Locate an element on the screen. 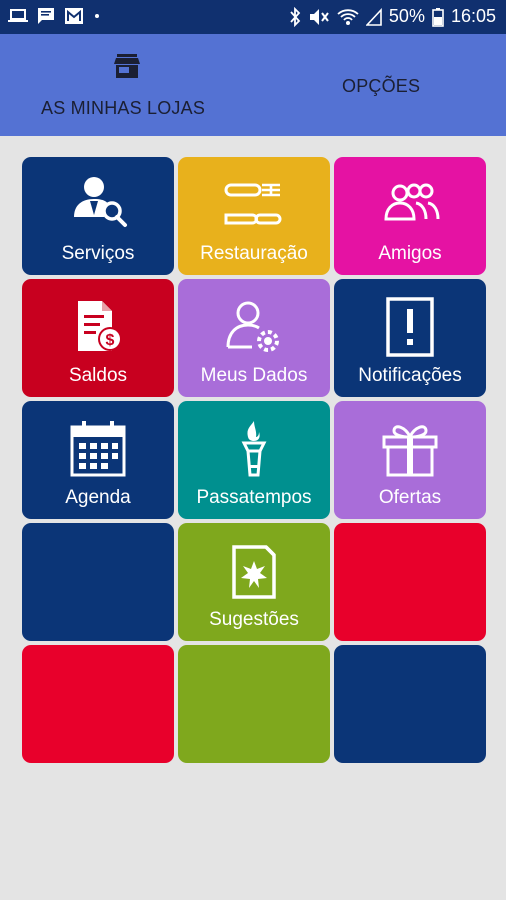 This screenshot has height=900, width=506. tile-offers: Ofertas is located at coordinates (410, 460).